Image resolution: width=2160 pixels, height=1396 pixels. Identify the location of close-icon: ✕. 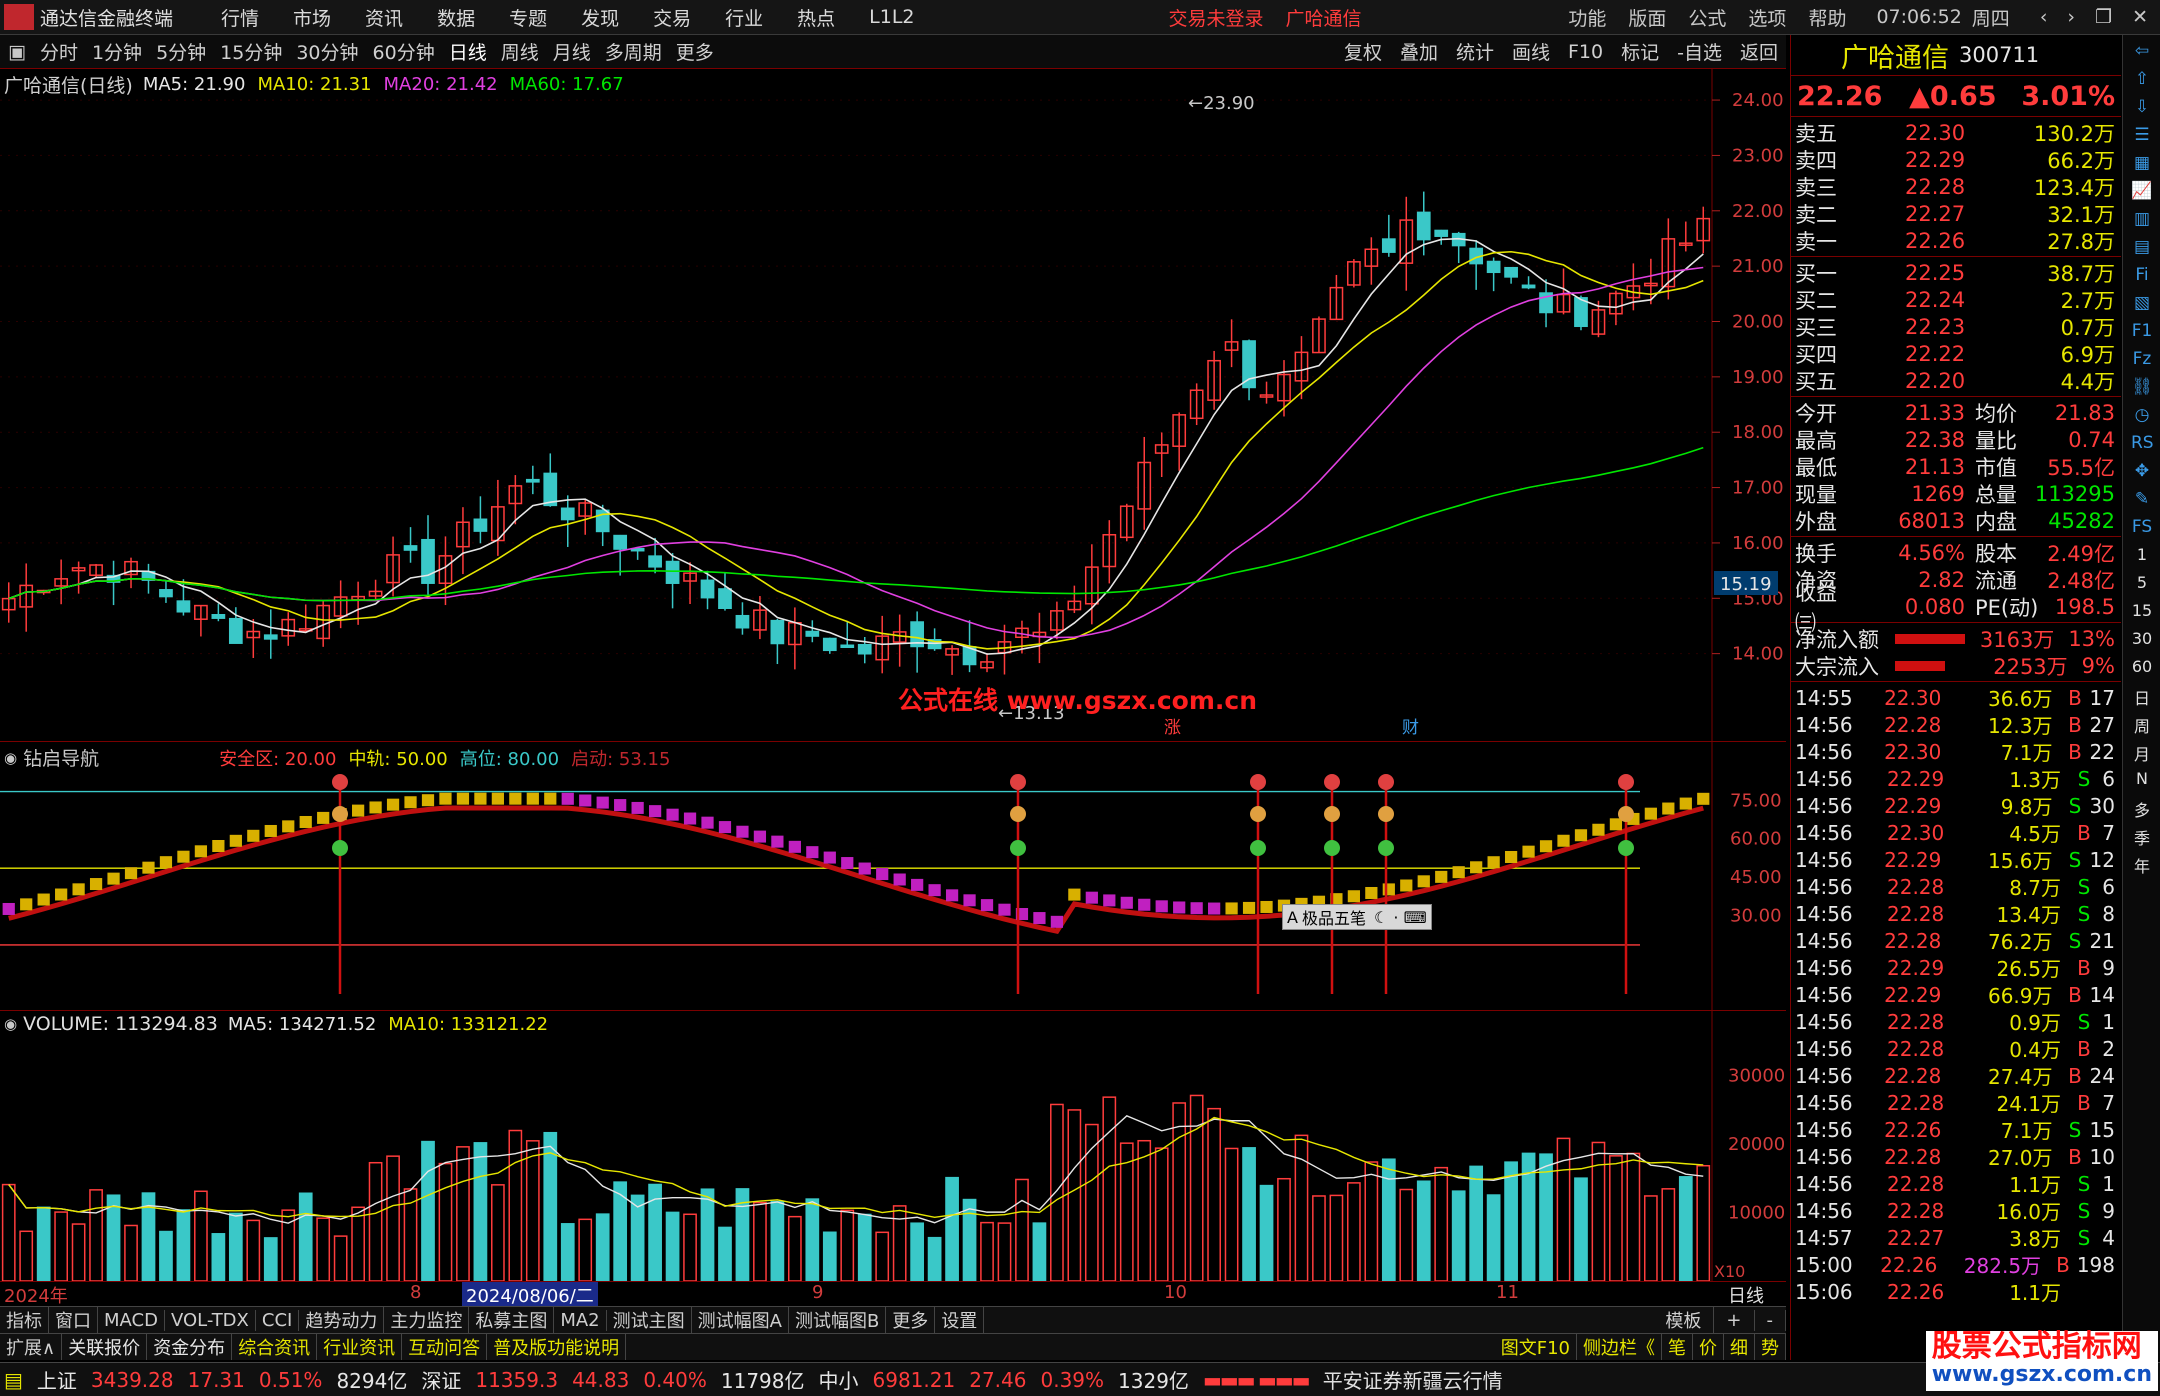
(2140, 17).